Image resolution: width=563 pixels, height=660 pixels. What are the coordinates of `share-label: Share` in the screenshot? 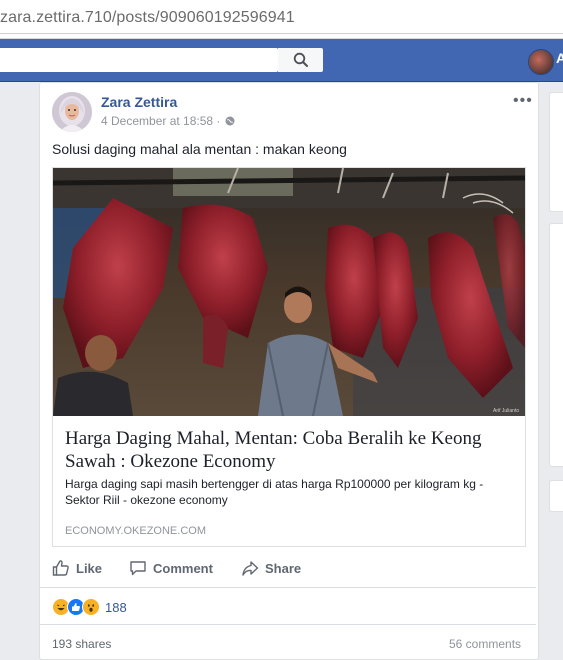 It's located at (283, 568).